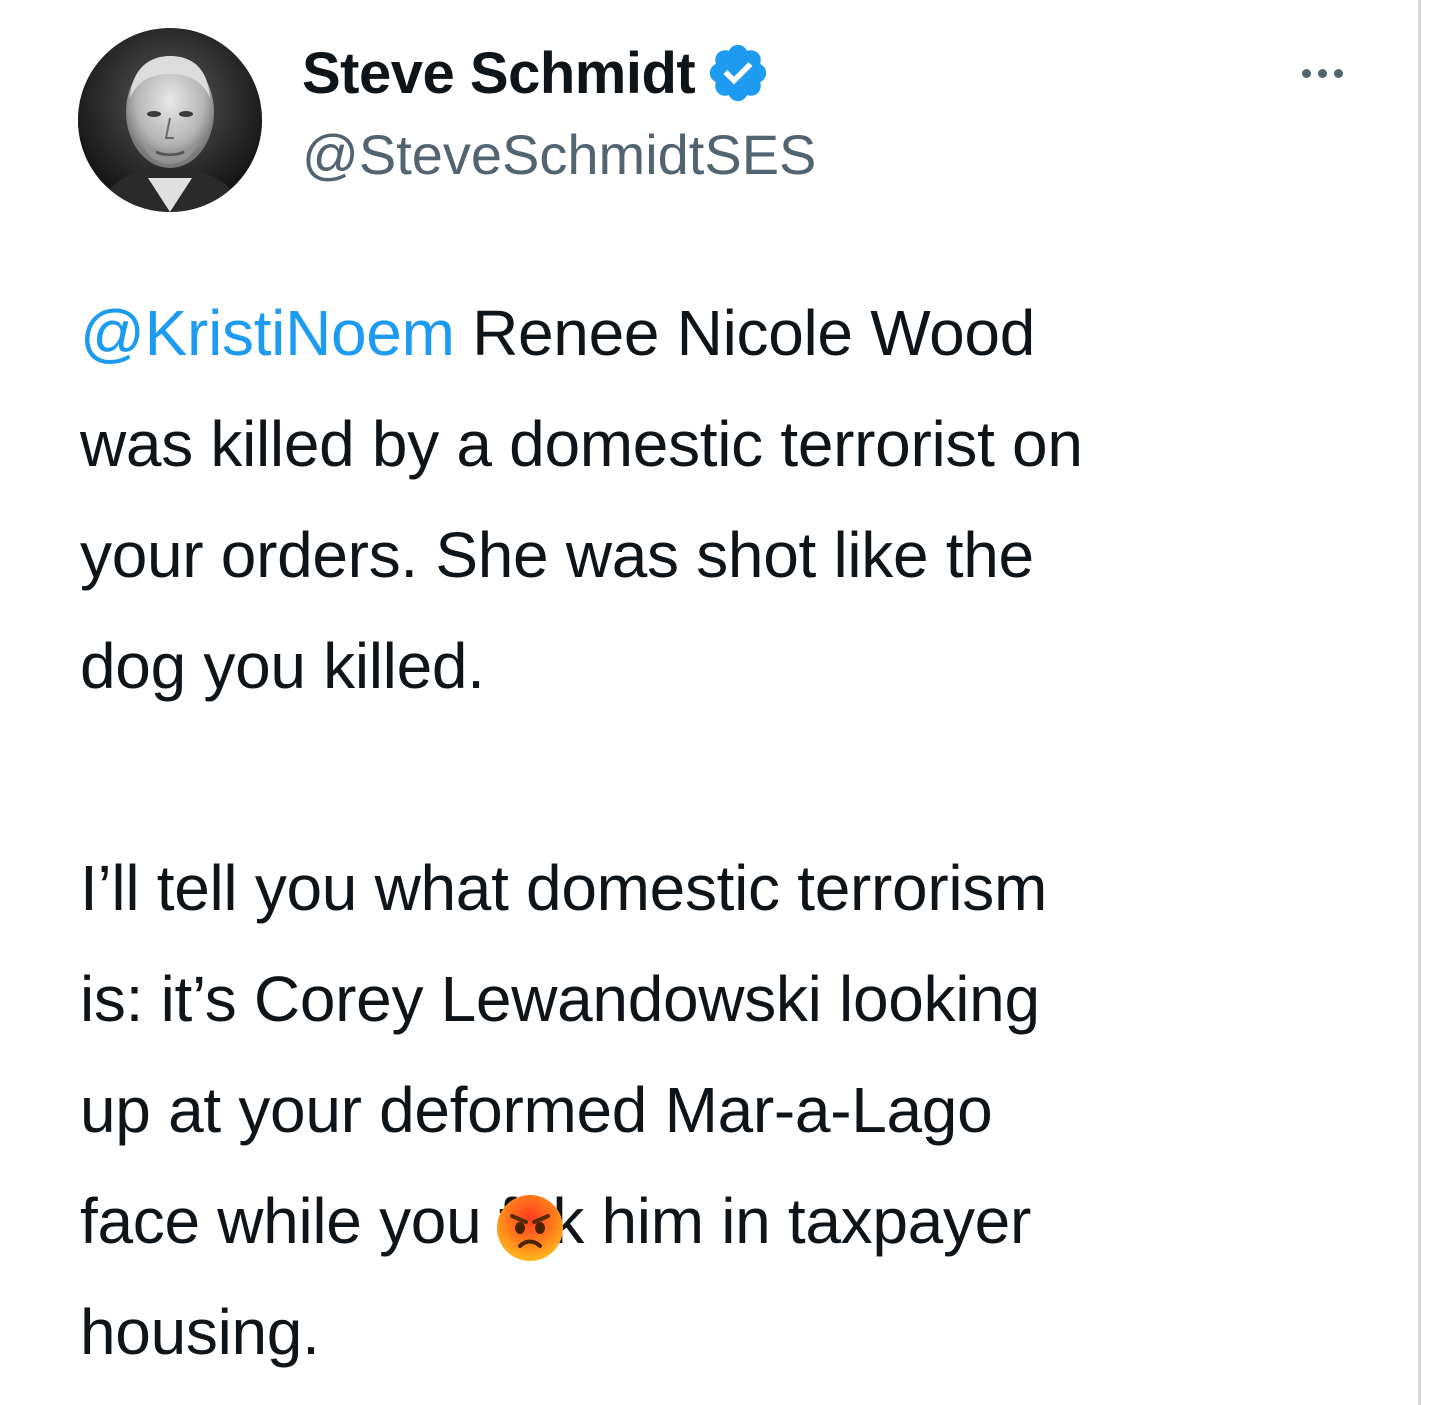 The height and width of the screenshot is (1405, 1440). What do you see at coordinates (738, 73) in the screenshot?
I see `verified-badge-icon` at bounding box center [738, 73].